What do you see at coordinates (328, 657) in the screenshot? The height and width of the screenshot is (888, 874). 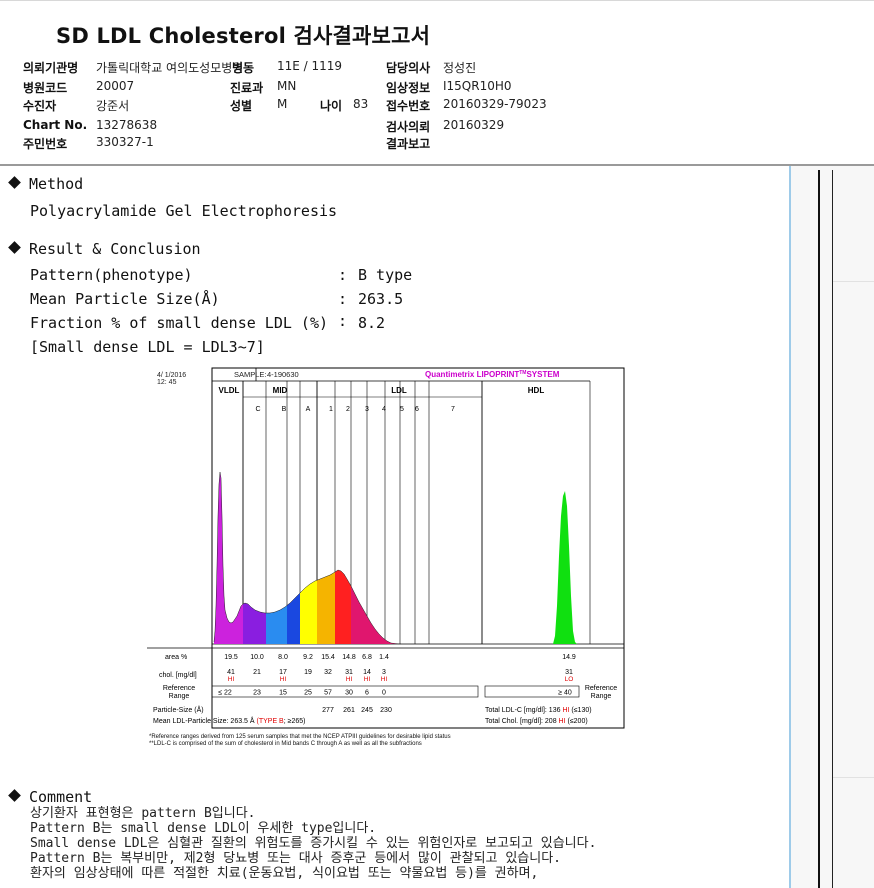 I see `area-value: 15.4` at bounding box center [328, 657].